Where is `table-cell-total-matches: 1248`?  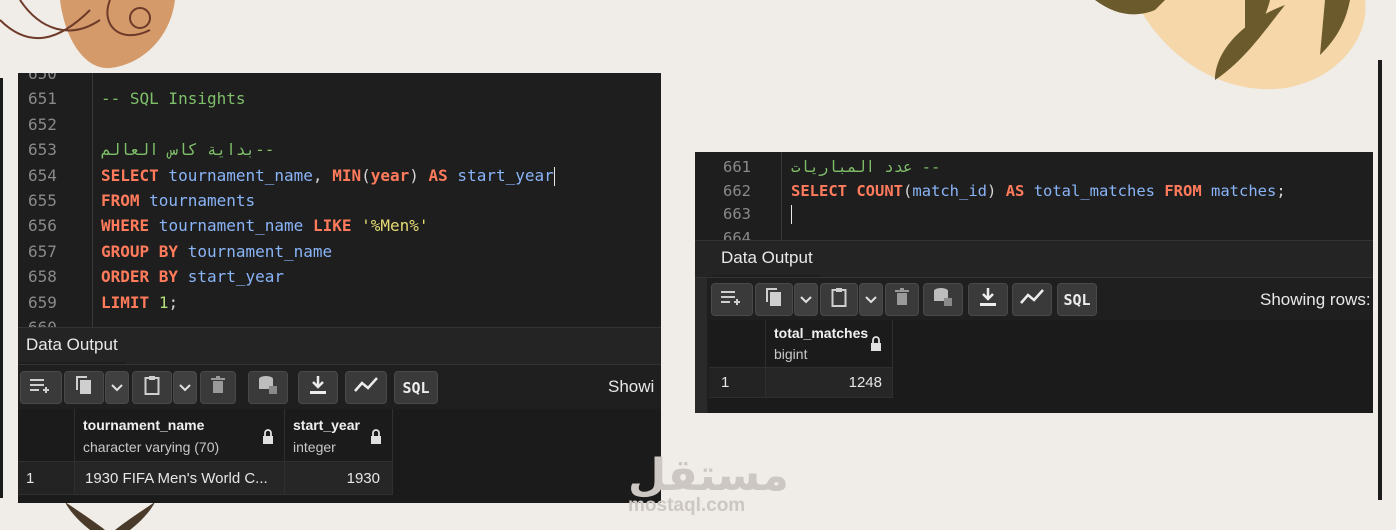
table-cell-total-matches: 1248 is located at coordinates (829, 383).